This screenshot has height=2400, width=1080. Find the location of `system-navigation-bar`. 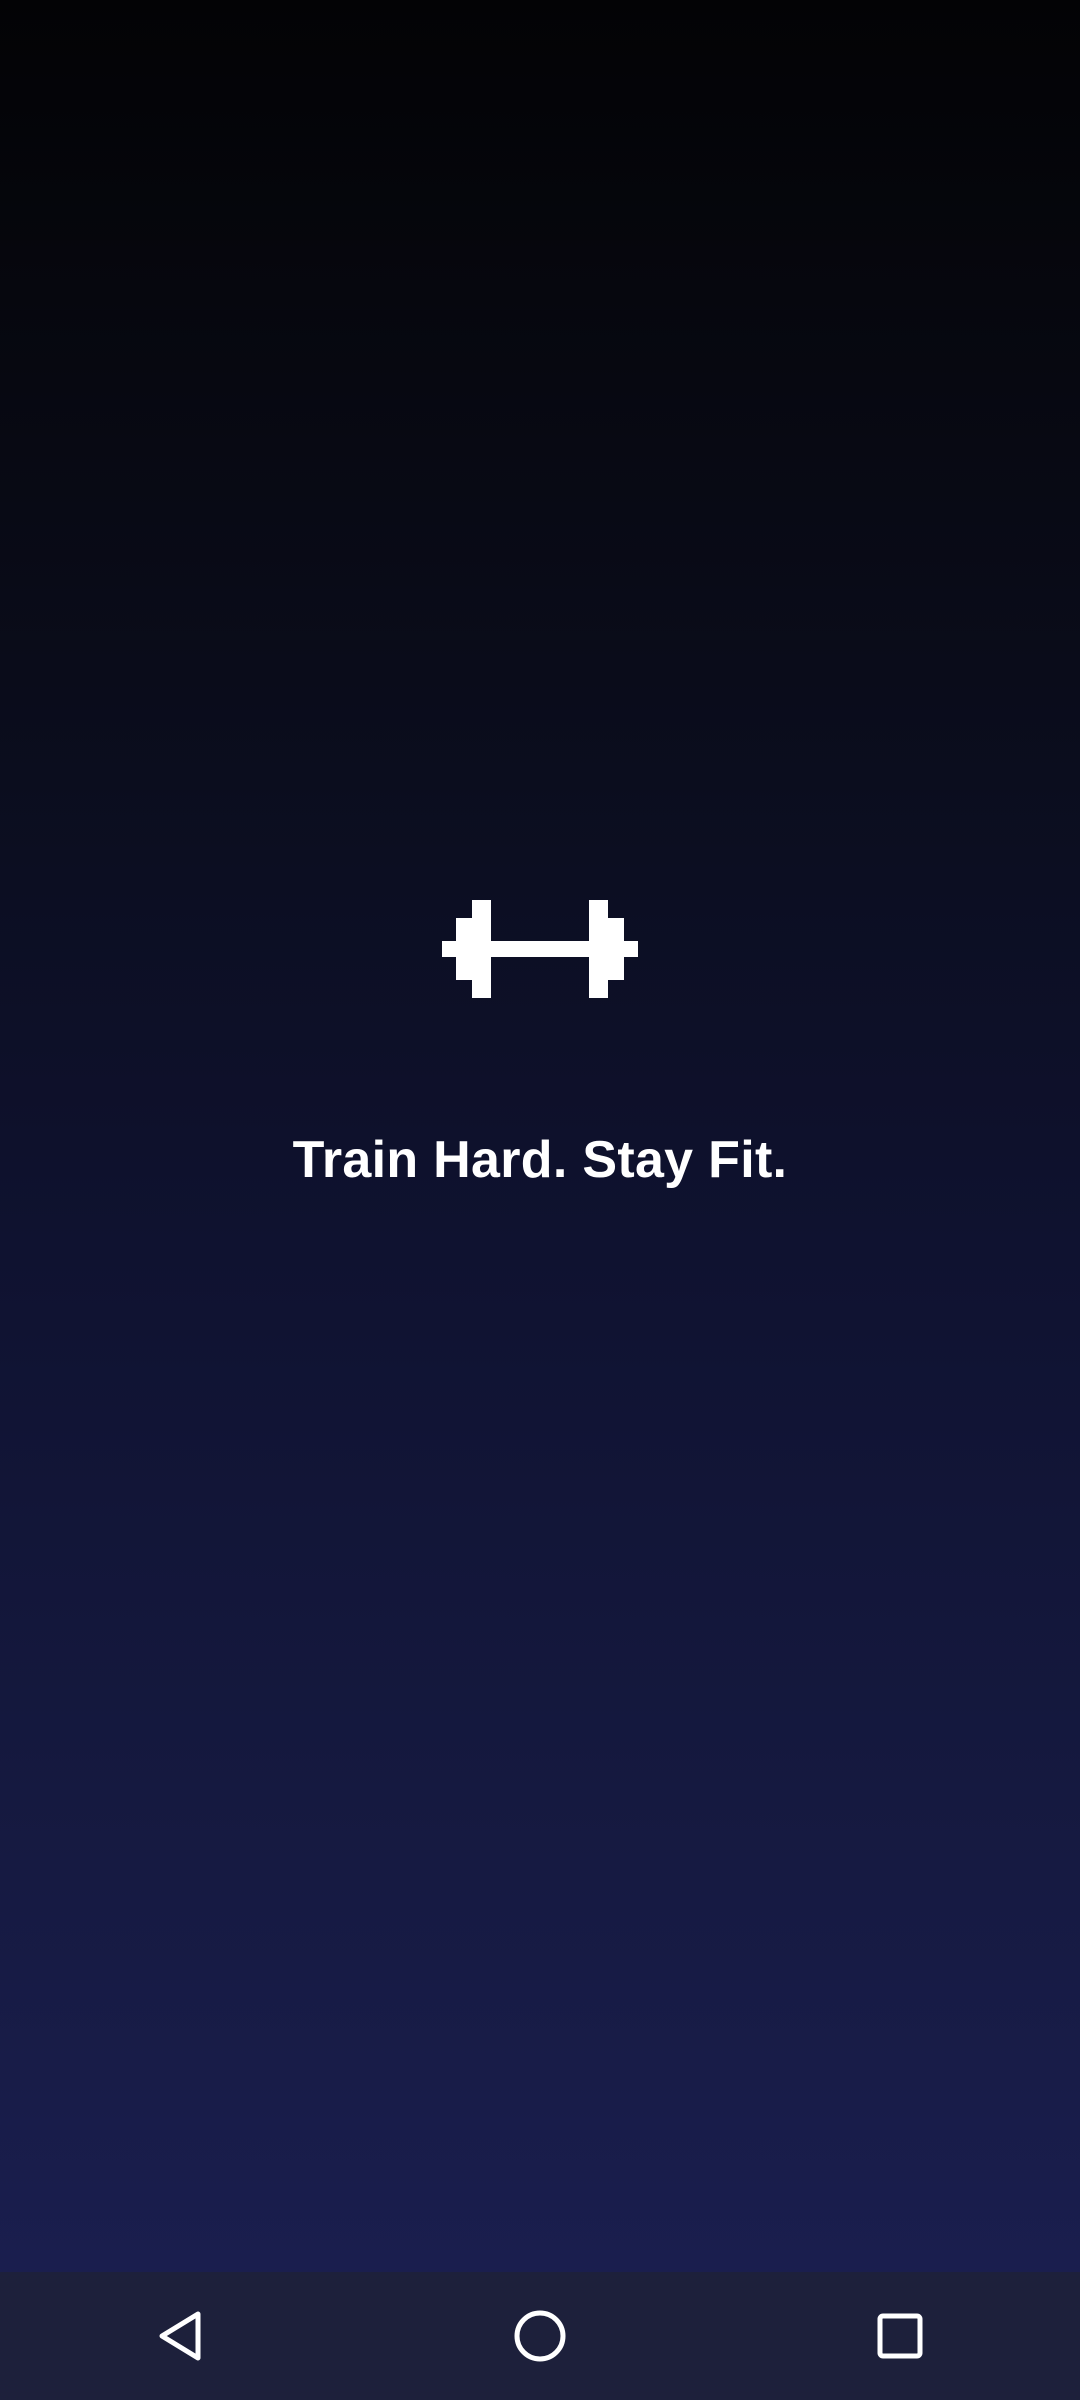

system-navigation-bar is located at coordinates (540, 2336).